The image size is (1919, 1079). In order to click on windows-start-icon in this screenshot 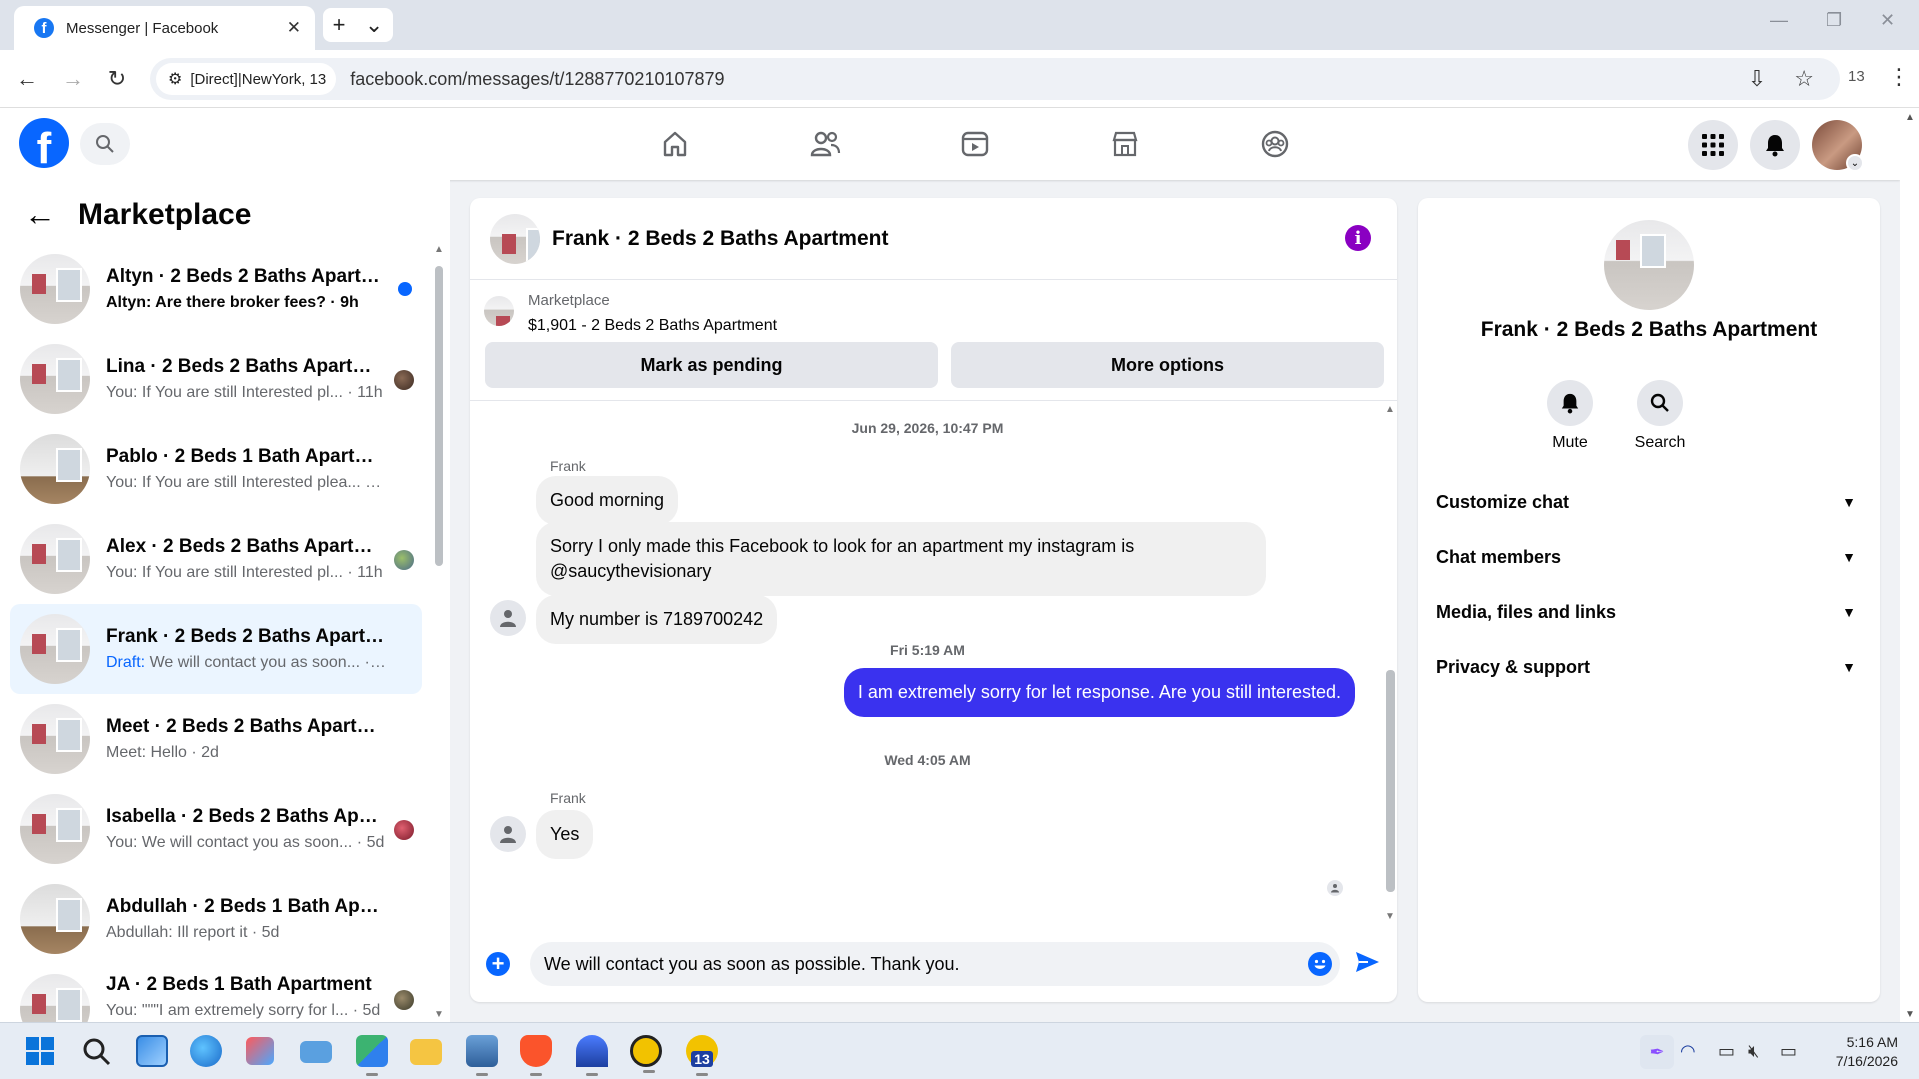, I will do `click(40, 1051)`.